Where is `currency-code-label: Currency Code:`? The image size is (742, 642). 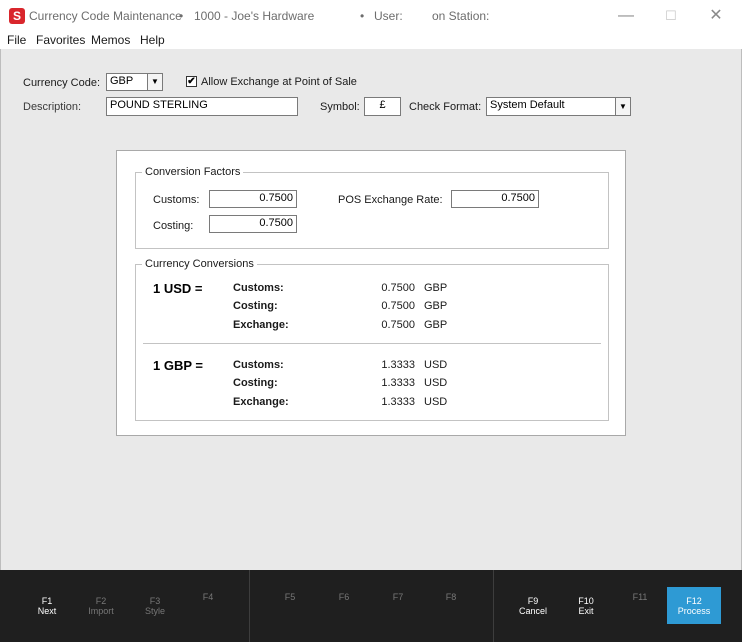
currency-code-label: Currency Code: is located at coordinates (62, 83).